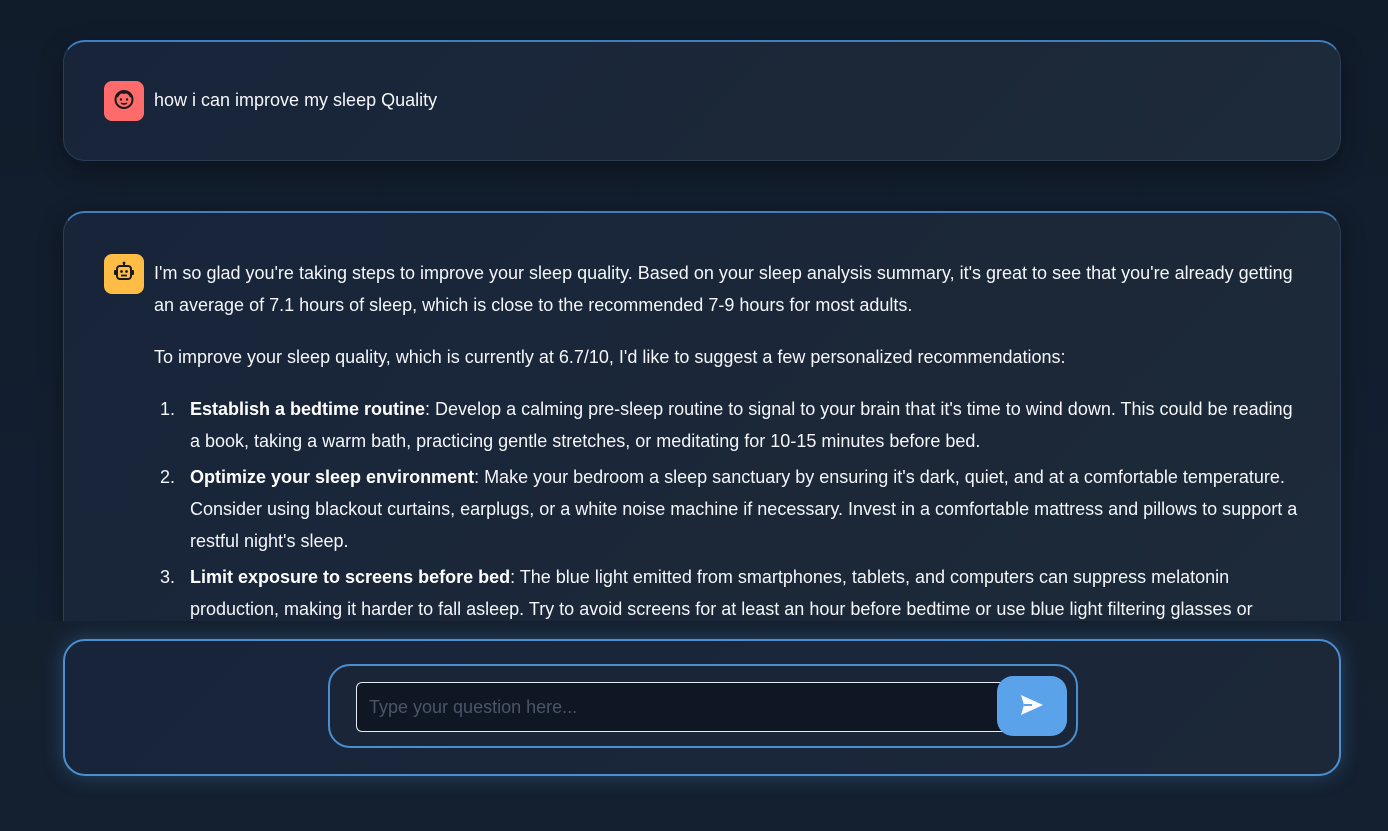  Describe the element at coordinates (168, 477) in the screenshot. I see `list-item-number: 2.` at that location.